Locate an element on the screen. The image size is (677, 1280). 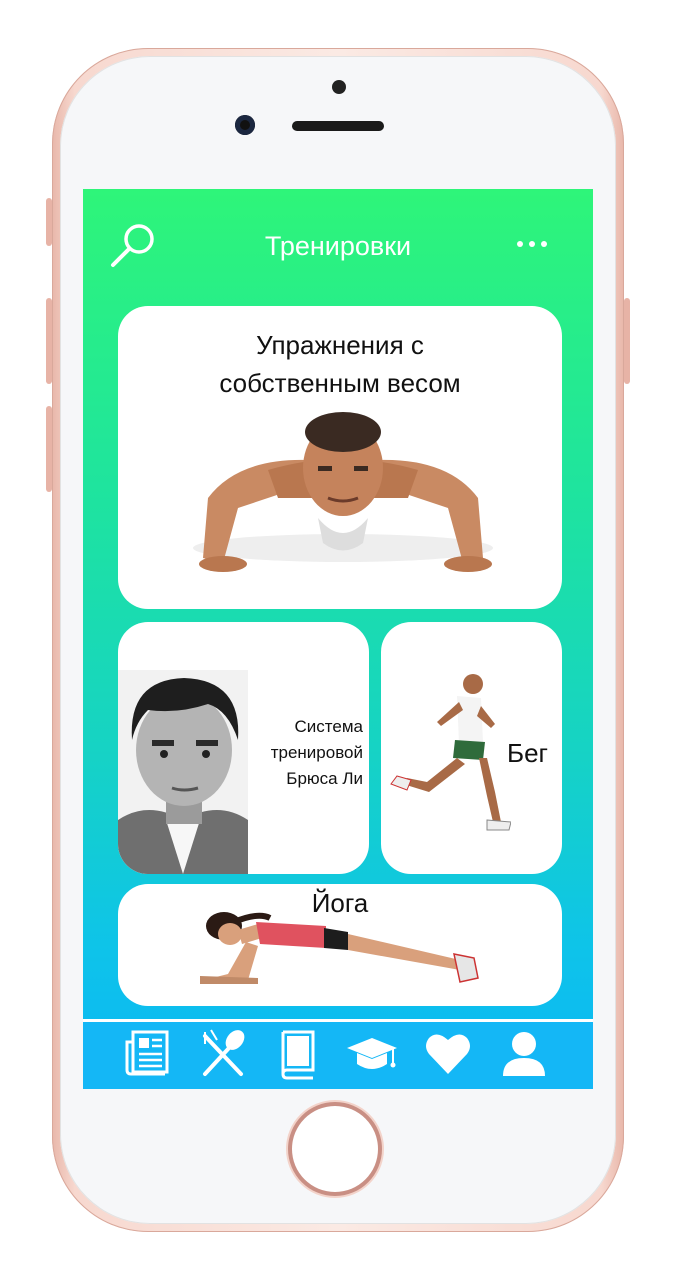
card-title-line-2: собственным весом is located at coordinates (340, 383).